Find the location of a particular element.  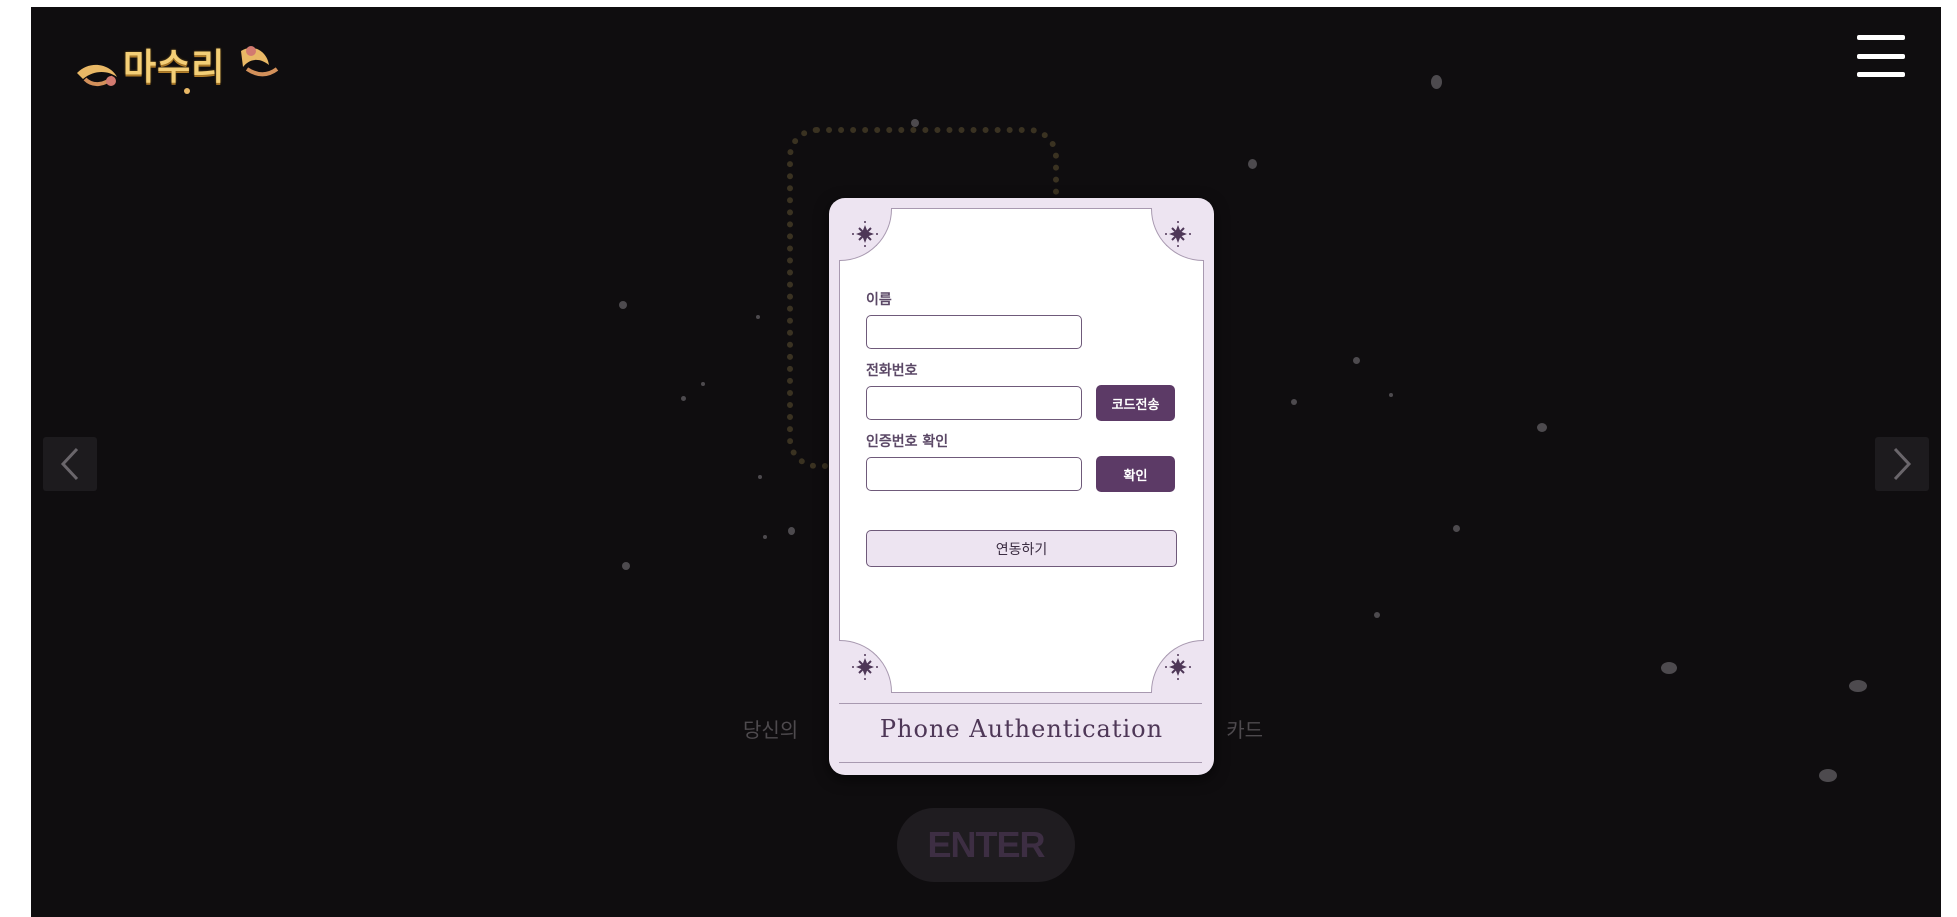

carousel-prev-button is located at coordinates (70, 464).